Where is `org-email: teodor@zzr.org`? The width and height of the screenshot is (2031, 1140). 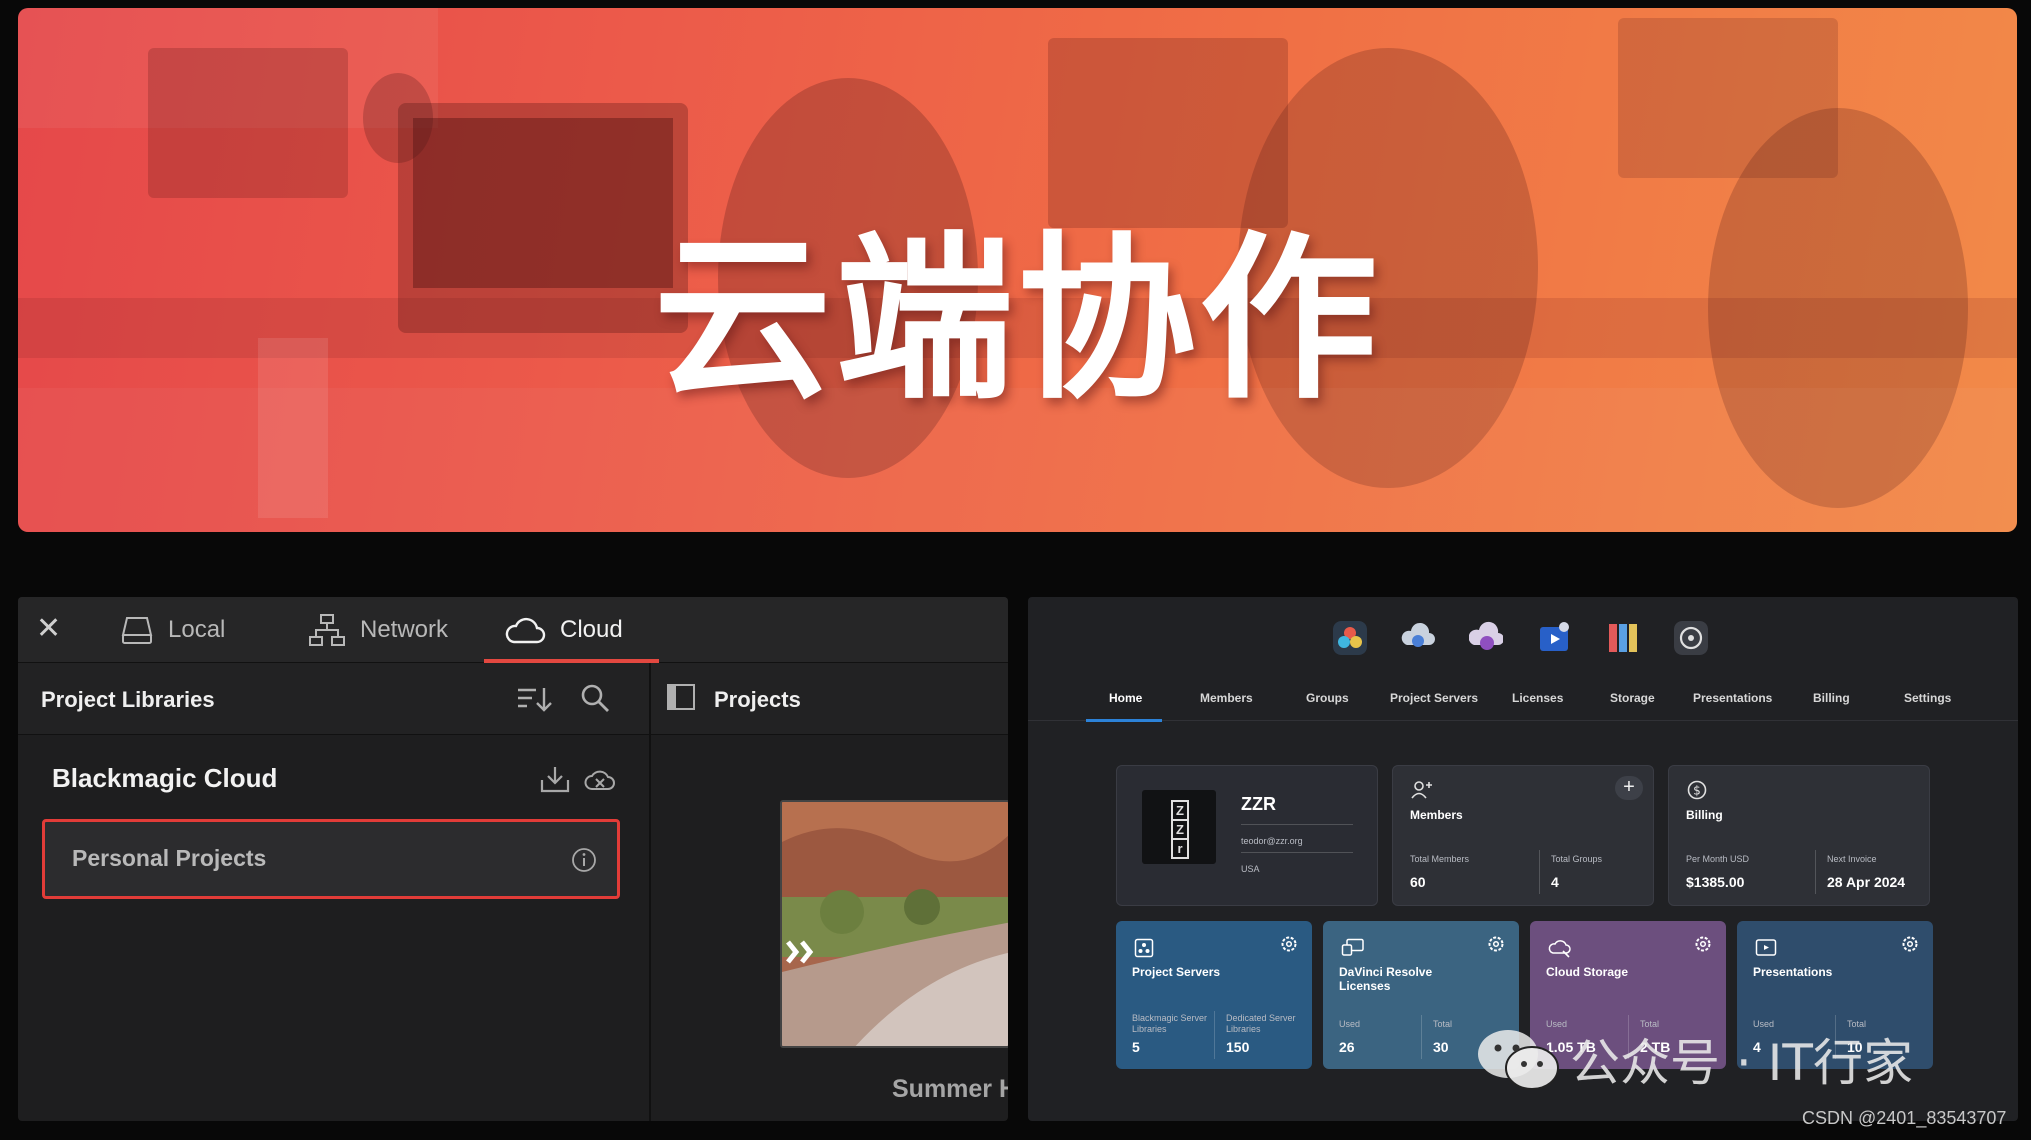 org-email: teodor@zzr.org is located at coordinates (1272, 841).